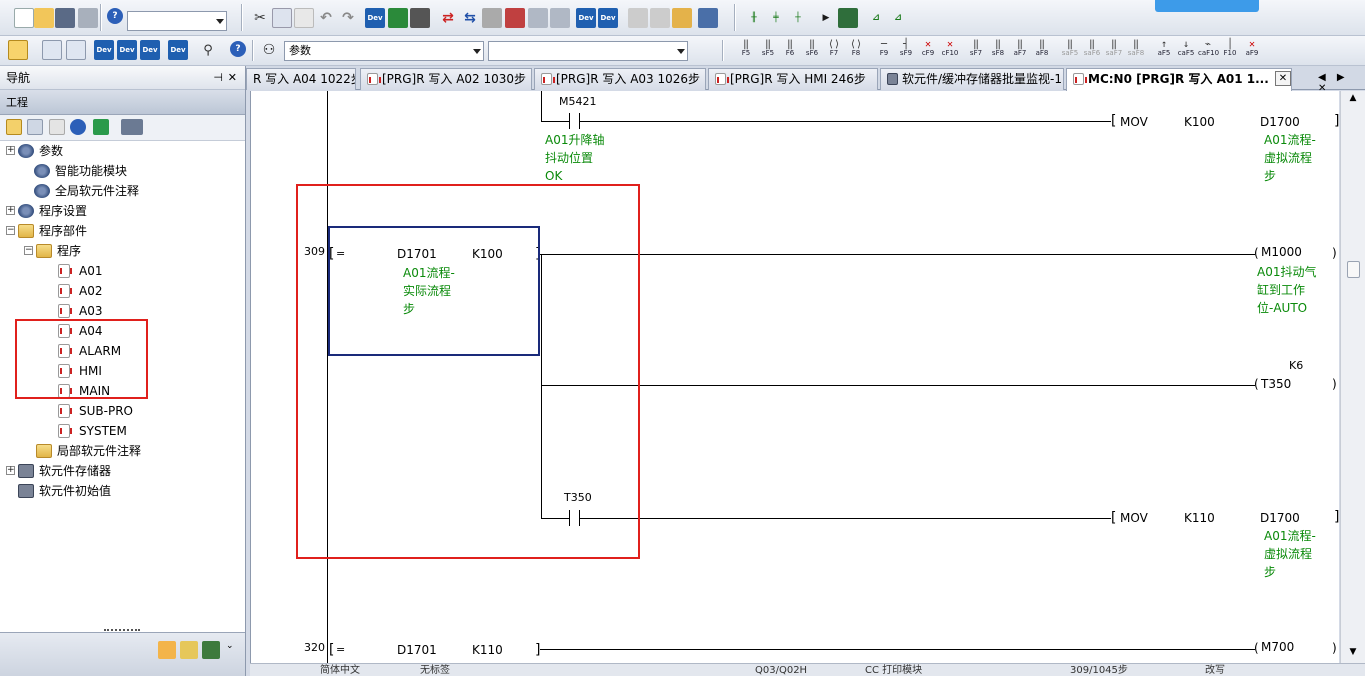 Image resolution: width=1365 pixels, height=676 pixels. Describe the element at coordinates (326, 18) in the screenshot. I see `undo-icon: ↶` at that location.